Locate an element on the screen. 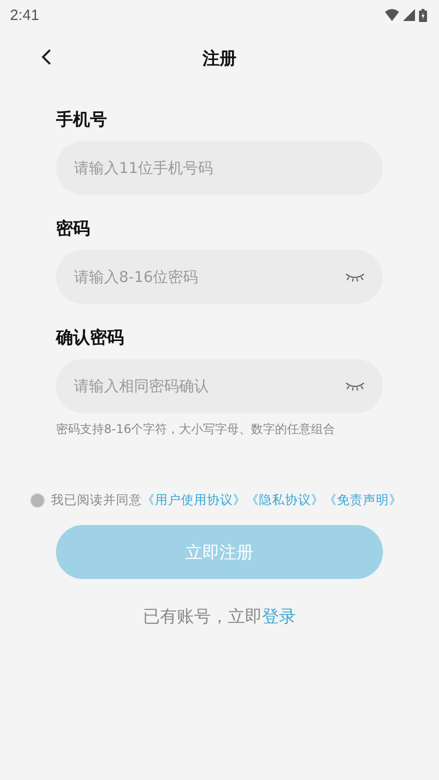 The height and width of the screenshot is (780, 439). password-hint: 密码支持8-16个字符，大小写字母、数字的任意组合 is located at coordinates (196, 429).